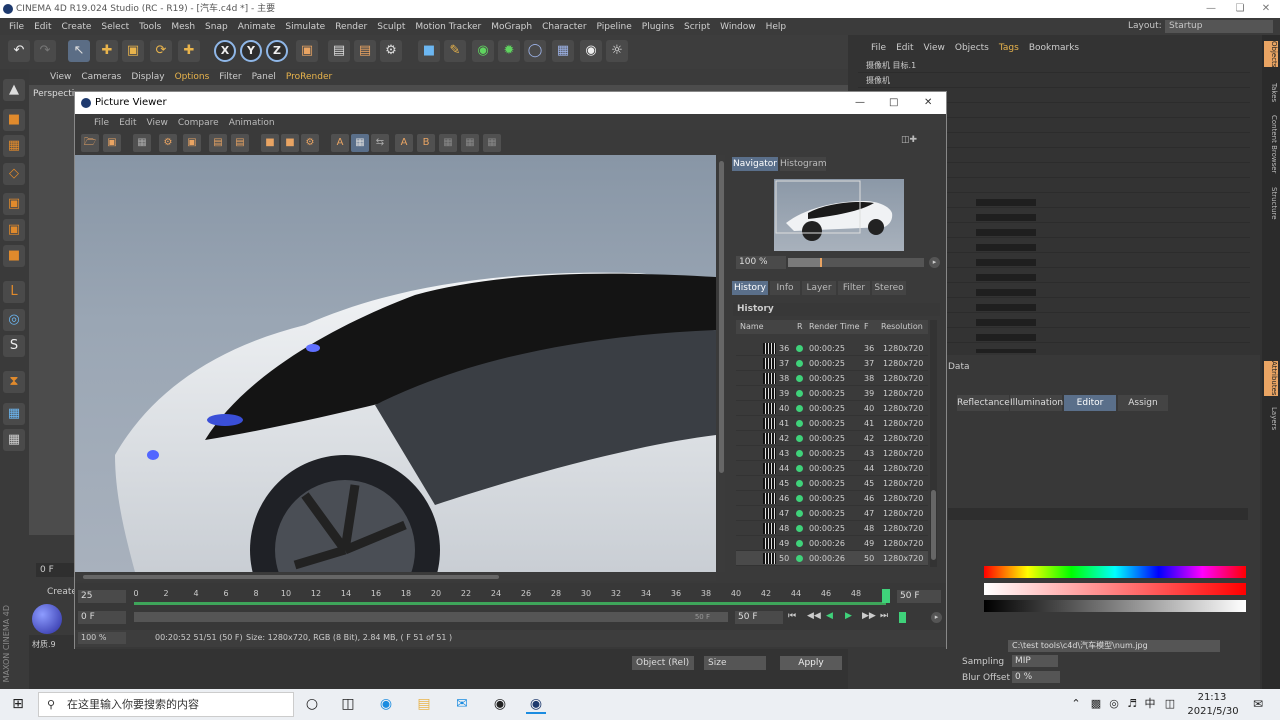  Describe the element at coordinates (1170, 704) in the screenshot. I see `ime-mode-icon: ◫` at that location.